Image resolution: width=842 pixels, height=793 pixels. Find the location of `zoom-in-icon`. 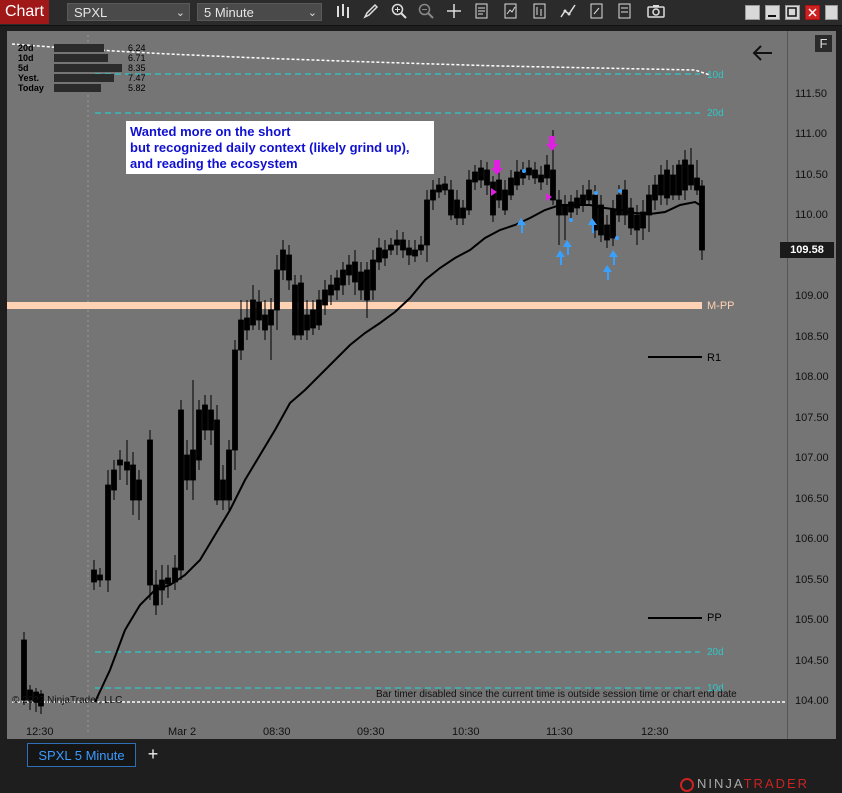

zoom-in-icon is located at coordinates (399, 12).